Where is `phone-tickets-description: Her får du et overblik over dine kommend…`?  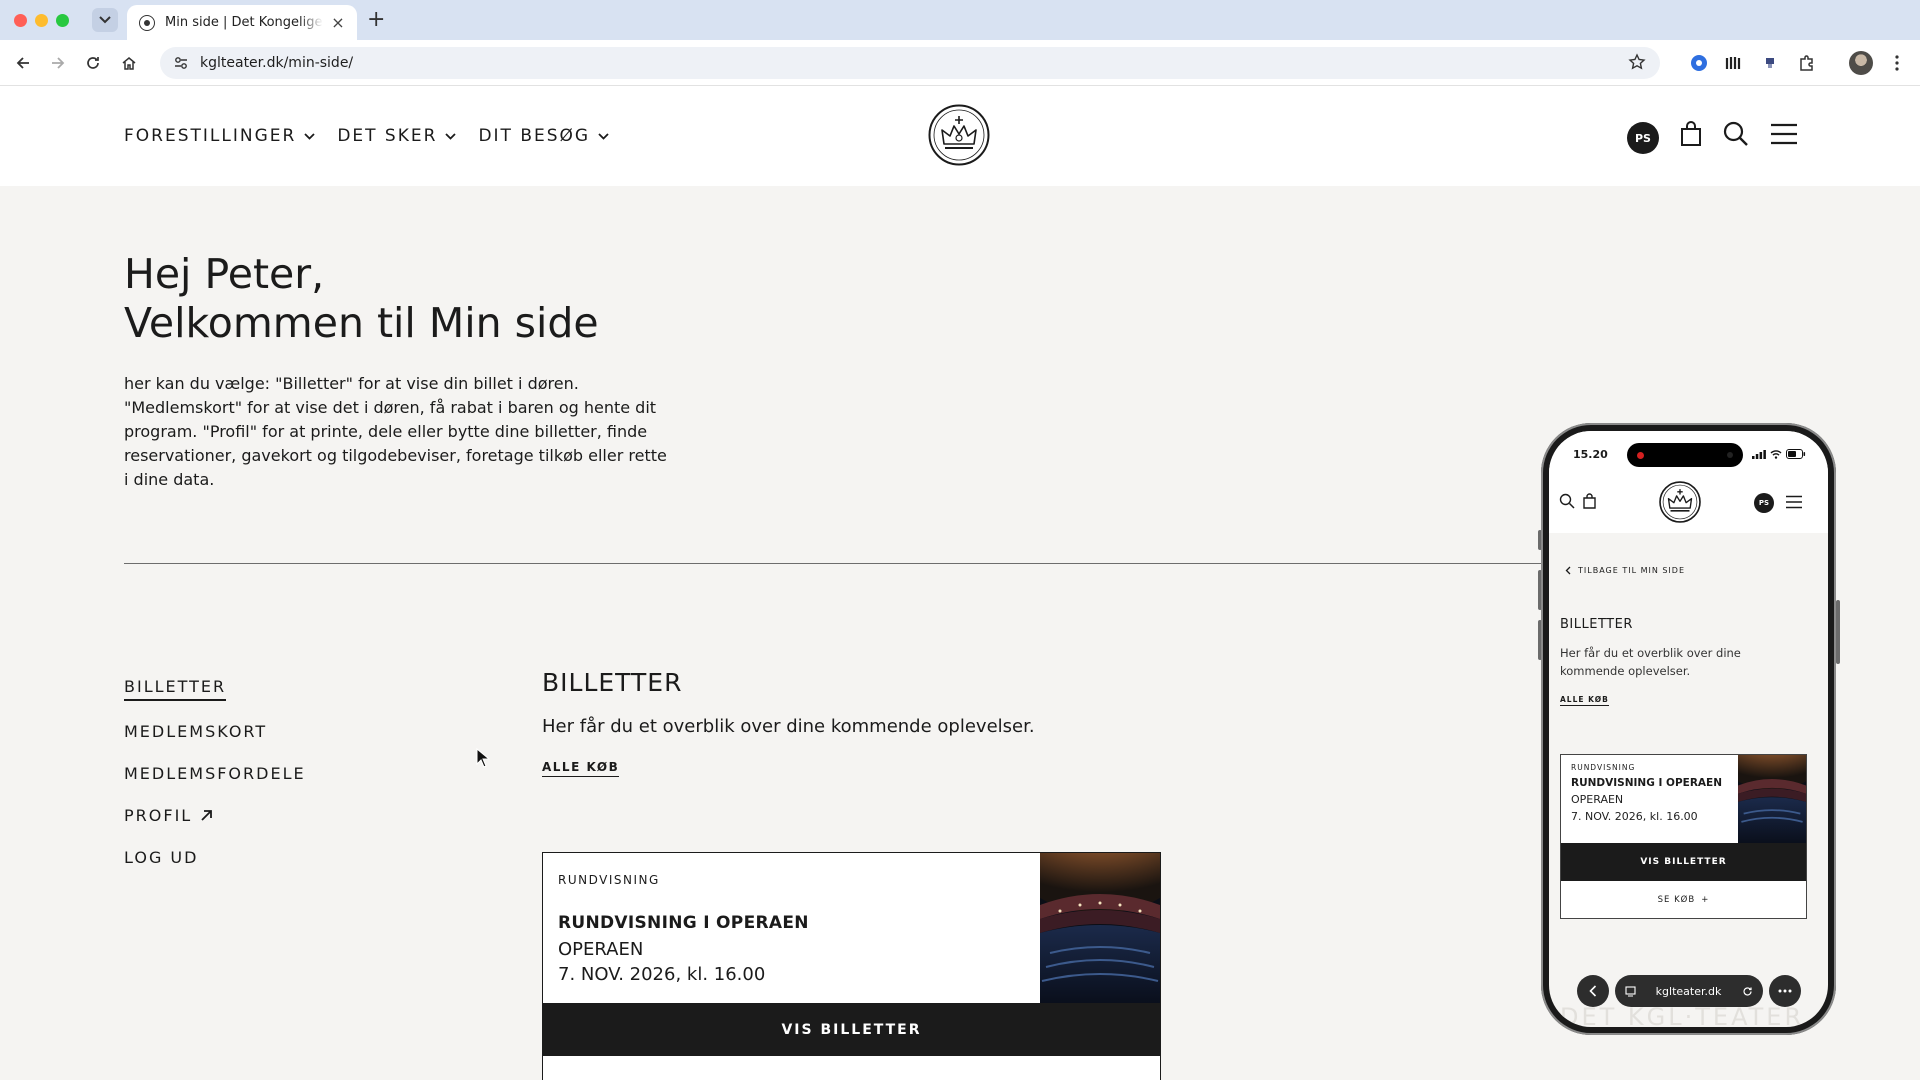
phone-tickets-description: Her får du et overblik over dine kommend… is located at coordinates (1650, 662).